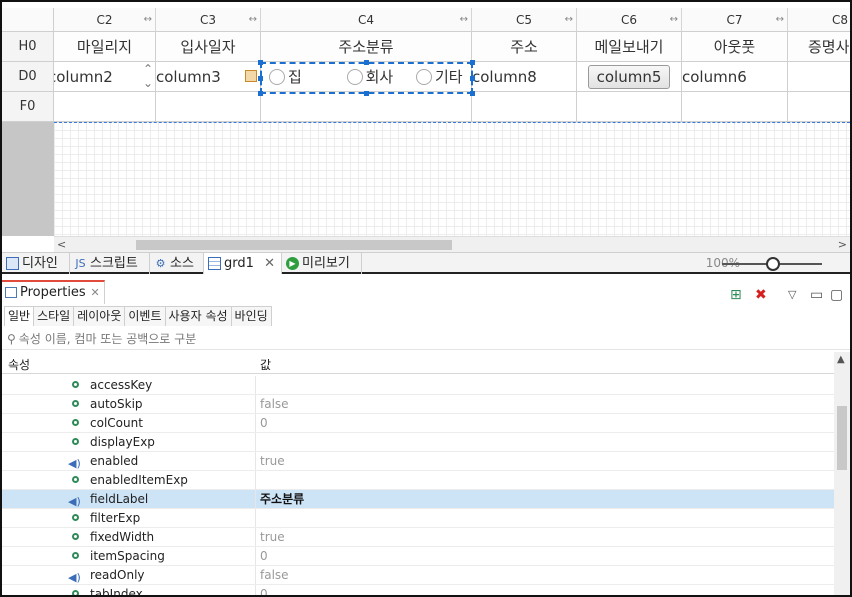 The height and width of the screenshot is (597, 852). I want to click on maximize-icon: ▢, so click(836, 295).